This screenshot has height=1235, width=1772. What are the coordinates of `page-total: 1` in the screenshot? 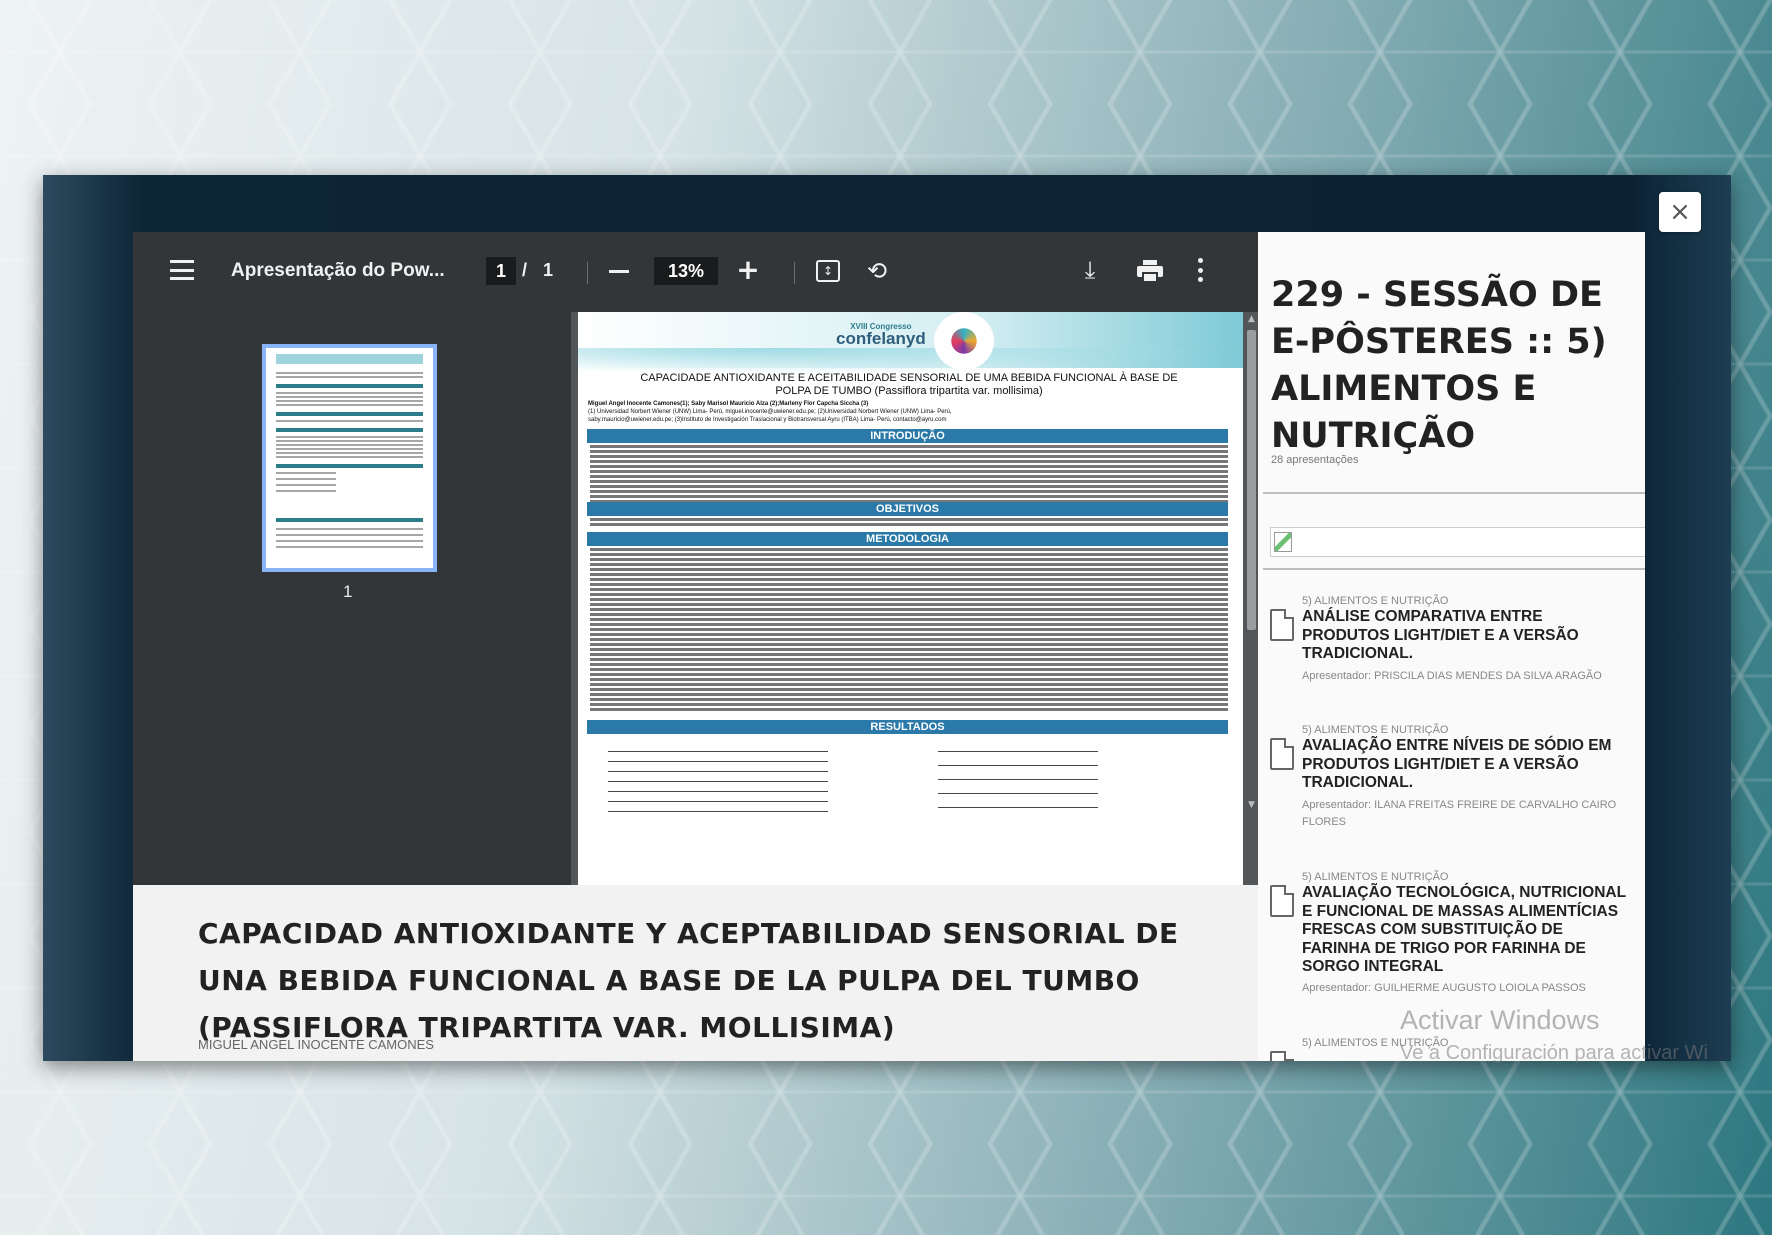 It's located at (548, 270).